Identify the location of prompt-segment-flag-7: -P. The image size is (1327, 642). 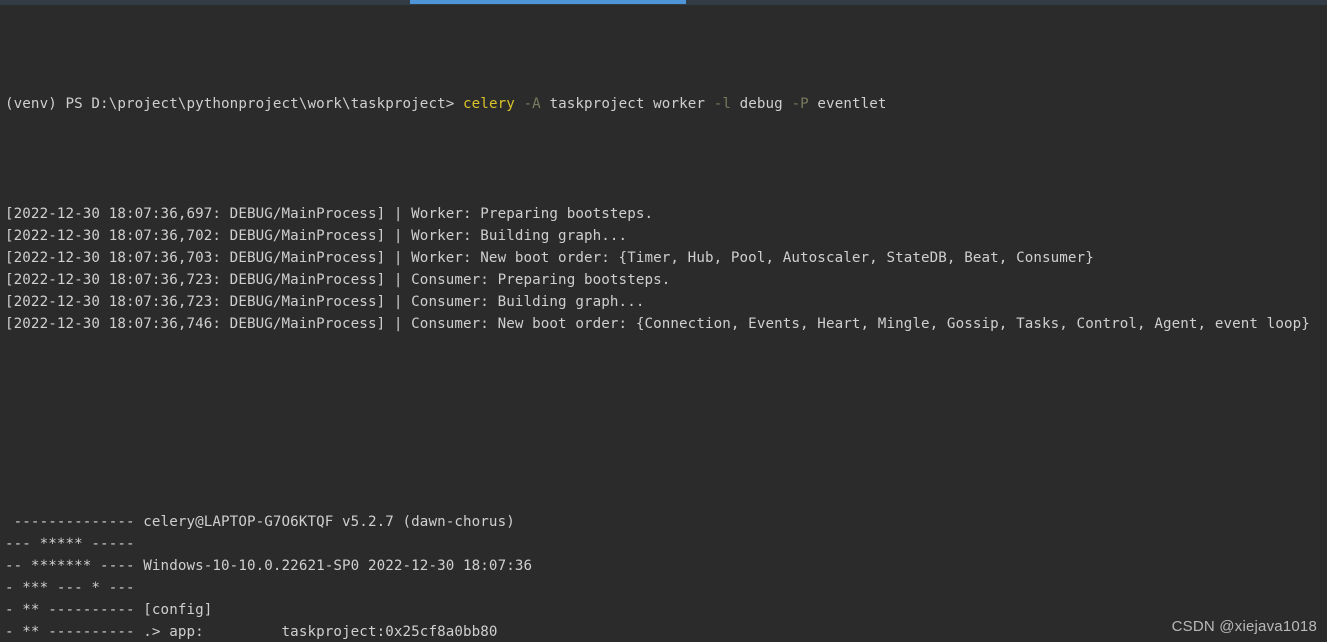
(800, 104).